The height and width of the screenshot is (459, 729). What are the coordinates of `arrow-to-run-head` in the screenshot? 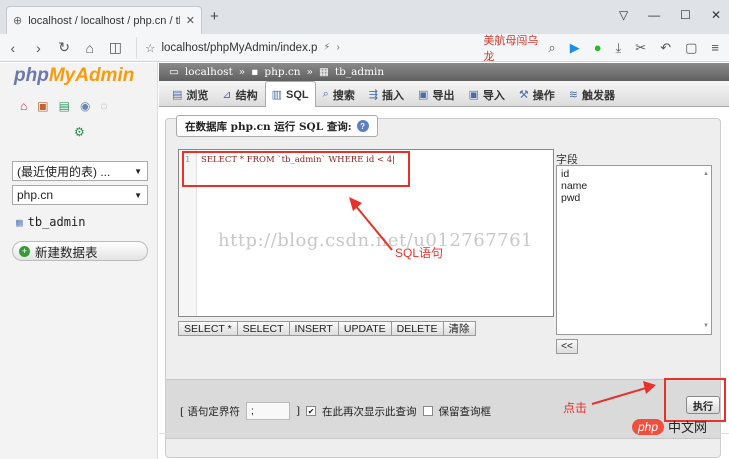 It's located at (649, 387).